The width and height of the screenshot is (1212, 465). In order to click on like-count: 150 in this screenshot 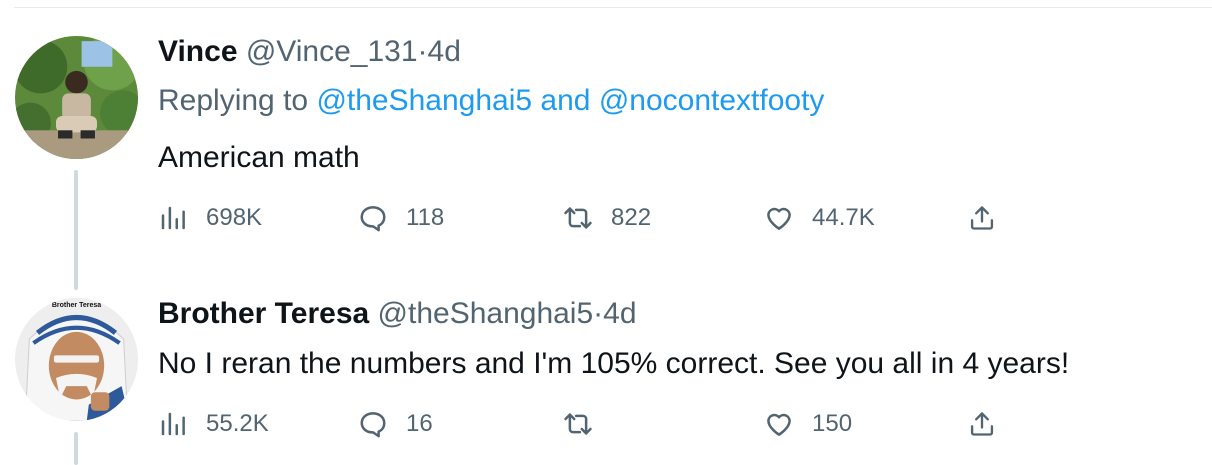, I will do `click(832, 423)`.